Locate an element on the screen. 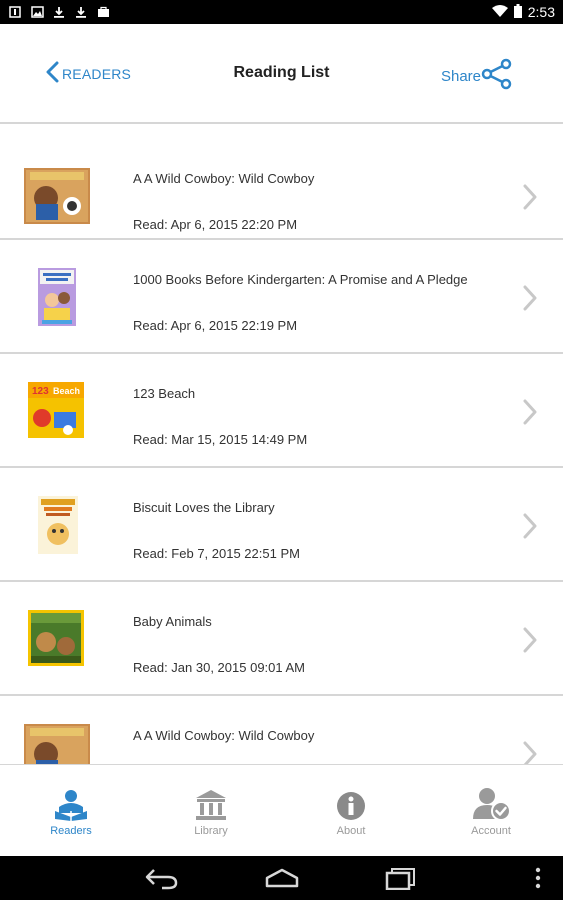  status-system: 2:53 is located at coordinates (523, 12).